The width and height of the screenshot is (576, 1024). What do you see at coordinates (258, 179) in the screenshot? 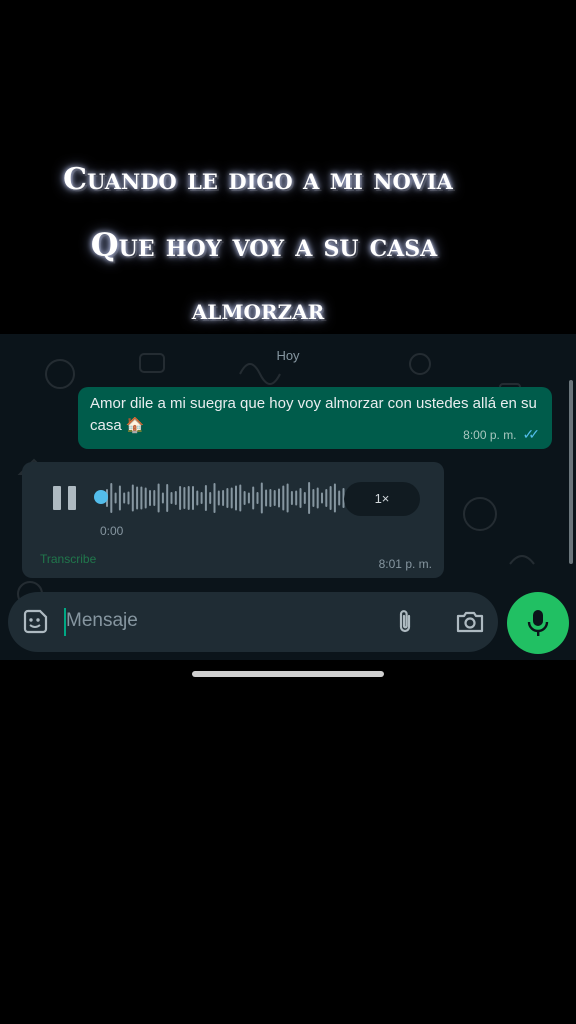
I see `meme-caption-line-1: Cuando le digo a mi novia` at bounding box center [258, 179].